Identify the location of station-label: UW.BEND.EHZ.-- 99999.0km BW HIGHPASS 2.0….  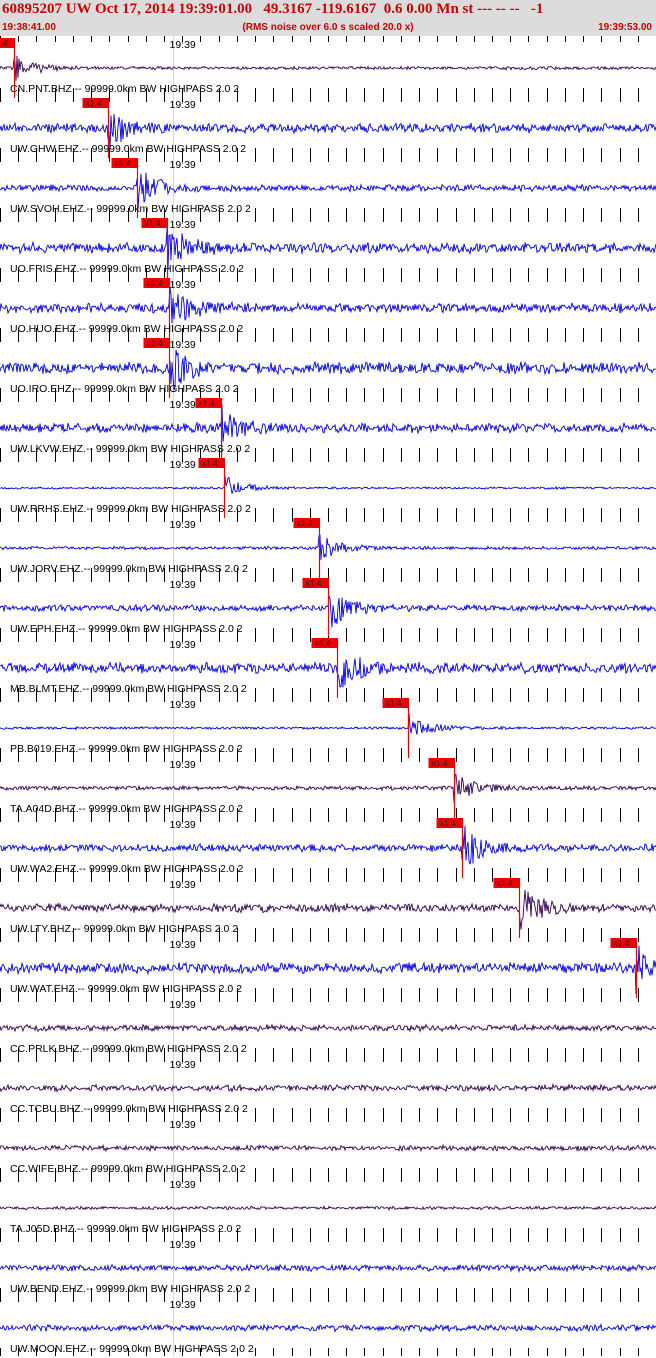
(130, 1289).